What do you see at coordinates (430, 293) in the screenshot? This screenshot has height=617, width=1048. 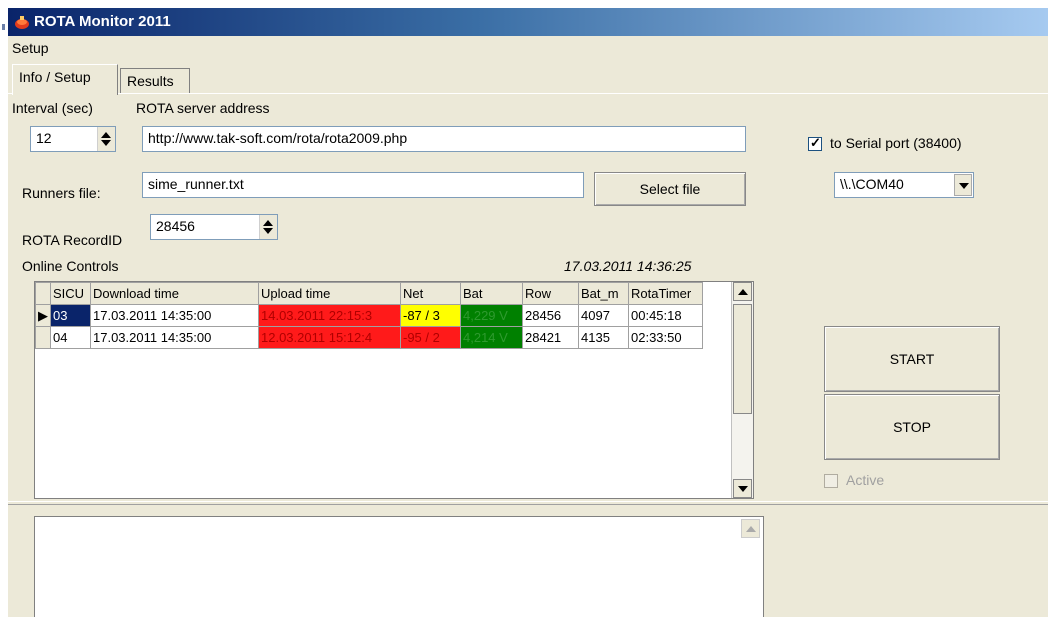 I see `col-net: Net` at bounding box center [430, 293].